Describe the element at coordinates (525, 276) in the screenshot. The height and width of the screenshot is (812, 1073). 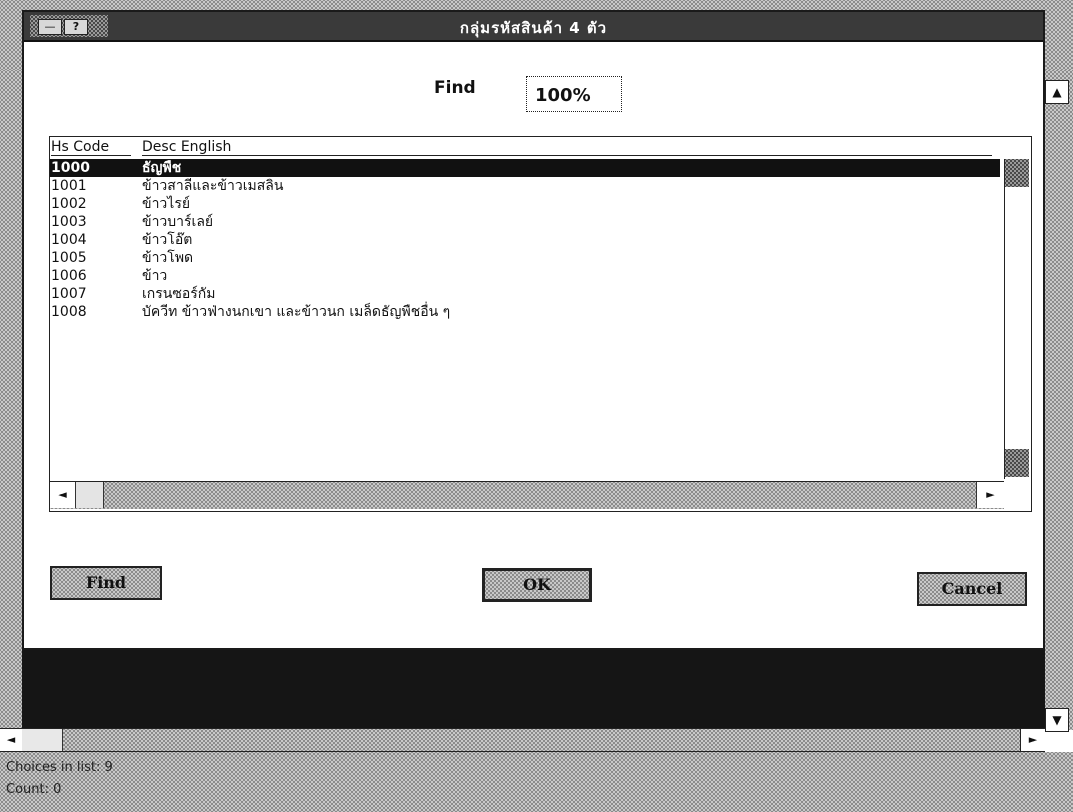
I see `table-row: 1006 ข้าว` at that location.